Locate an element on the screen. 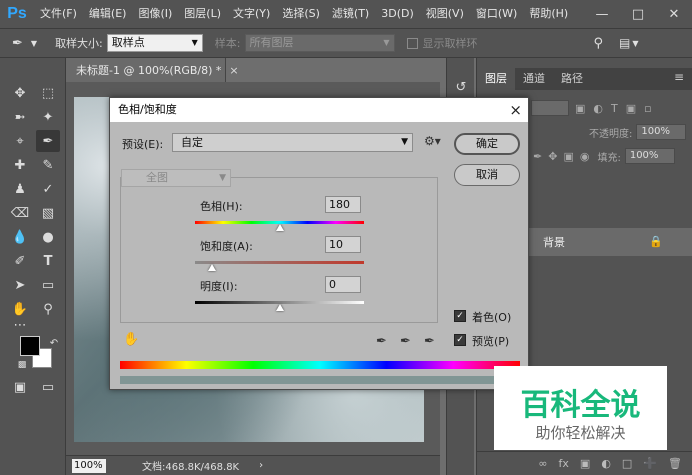  zoom-tool-icon: ⚲ is located at coordinates (48, 309).